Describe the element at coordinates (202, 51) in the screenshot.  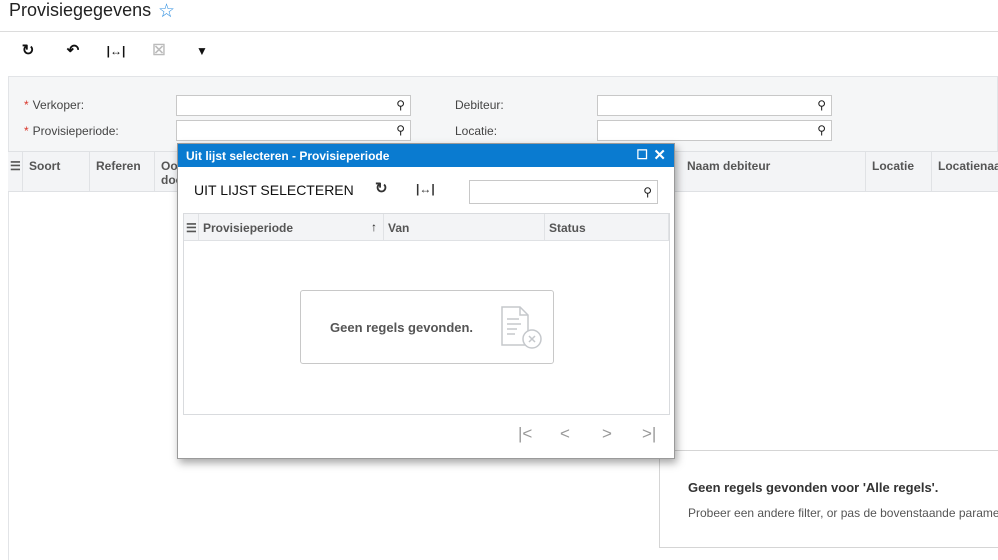
I see `filter-icon: ▼` at that location.